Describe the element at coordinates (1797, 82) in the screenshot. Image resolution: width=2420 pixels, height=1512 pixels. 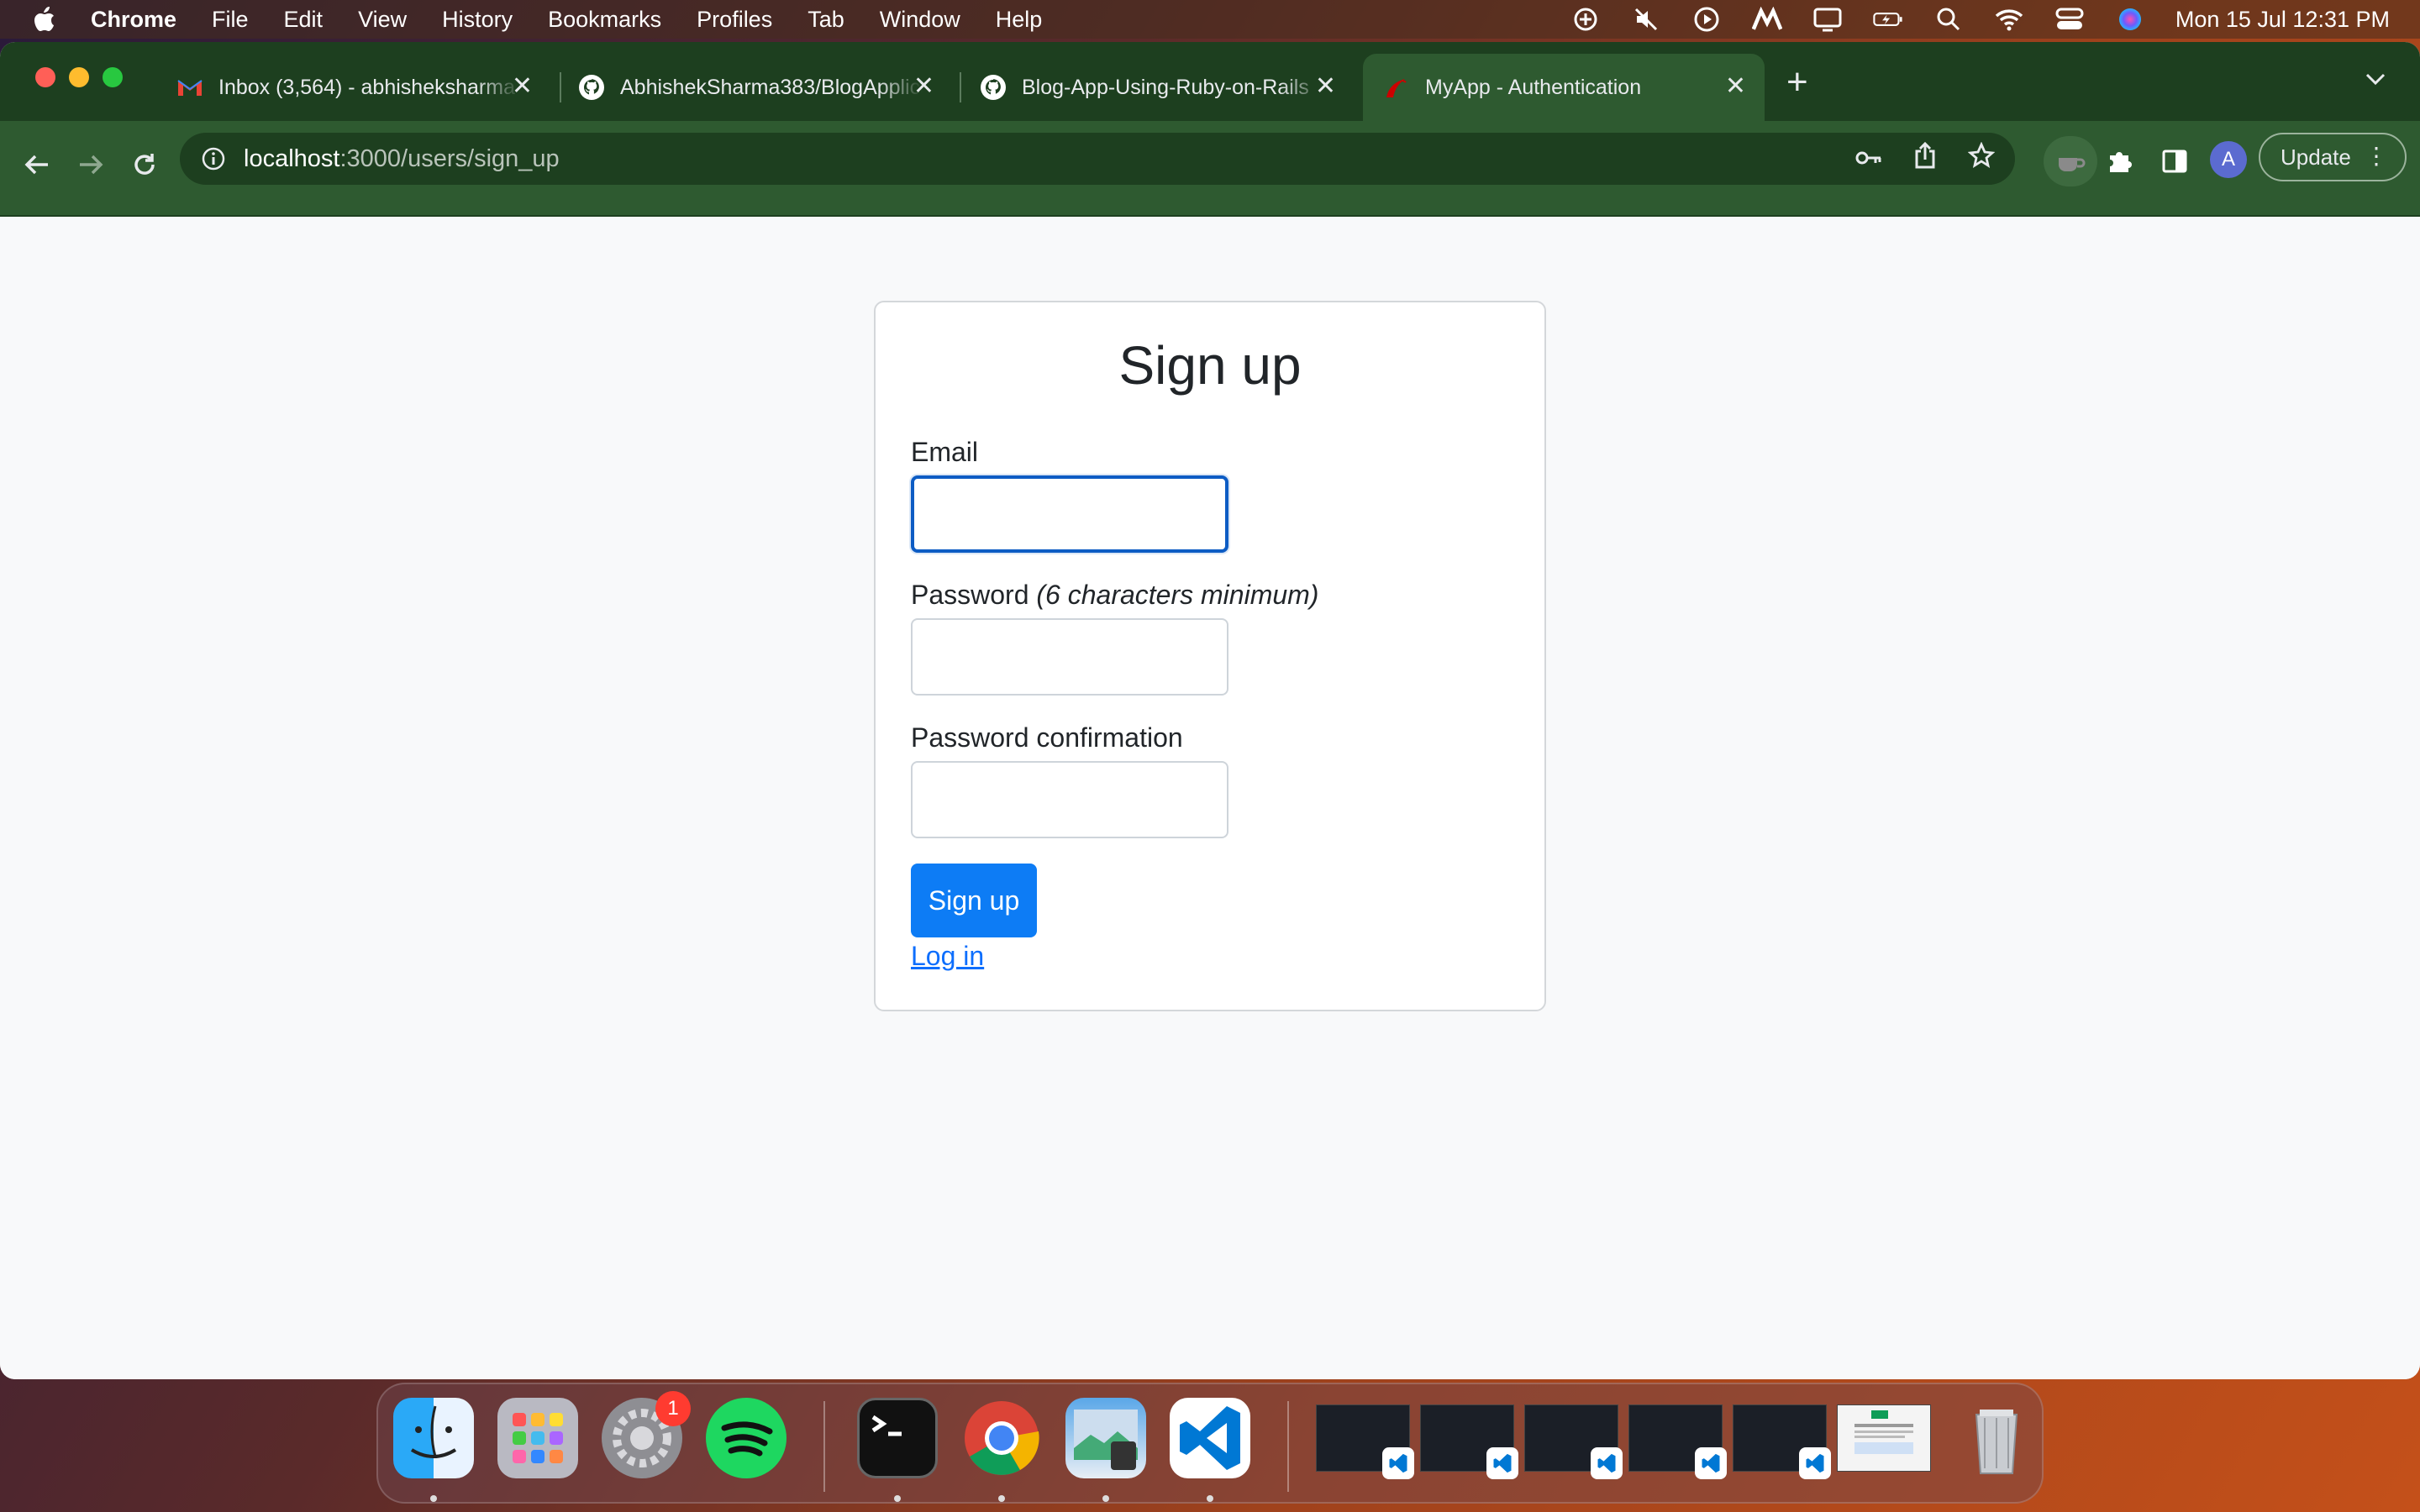
I see `new-tab-button: +` at that location.